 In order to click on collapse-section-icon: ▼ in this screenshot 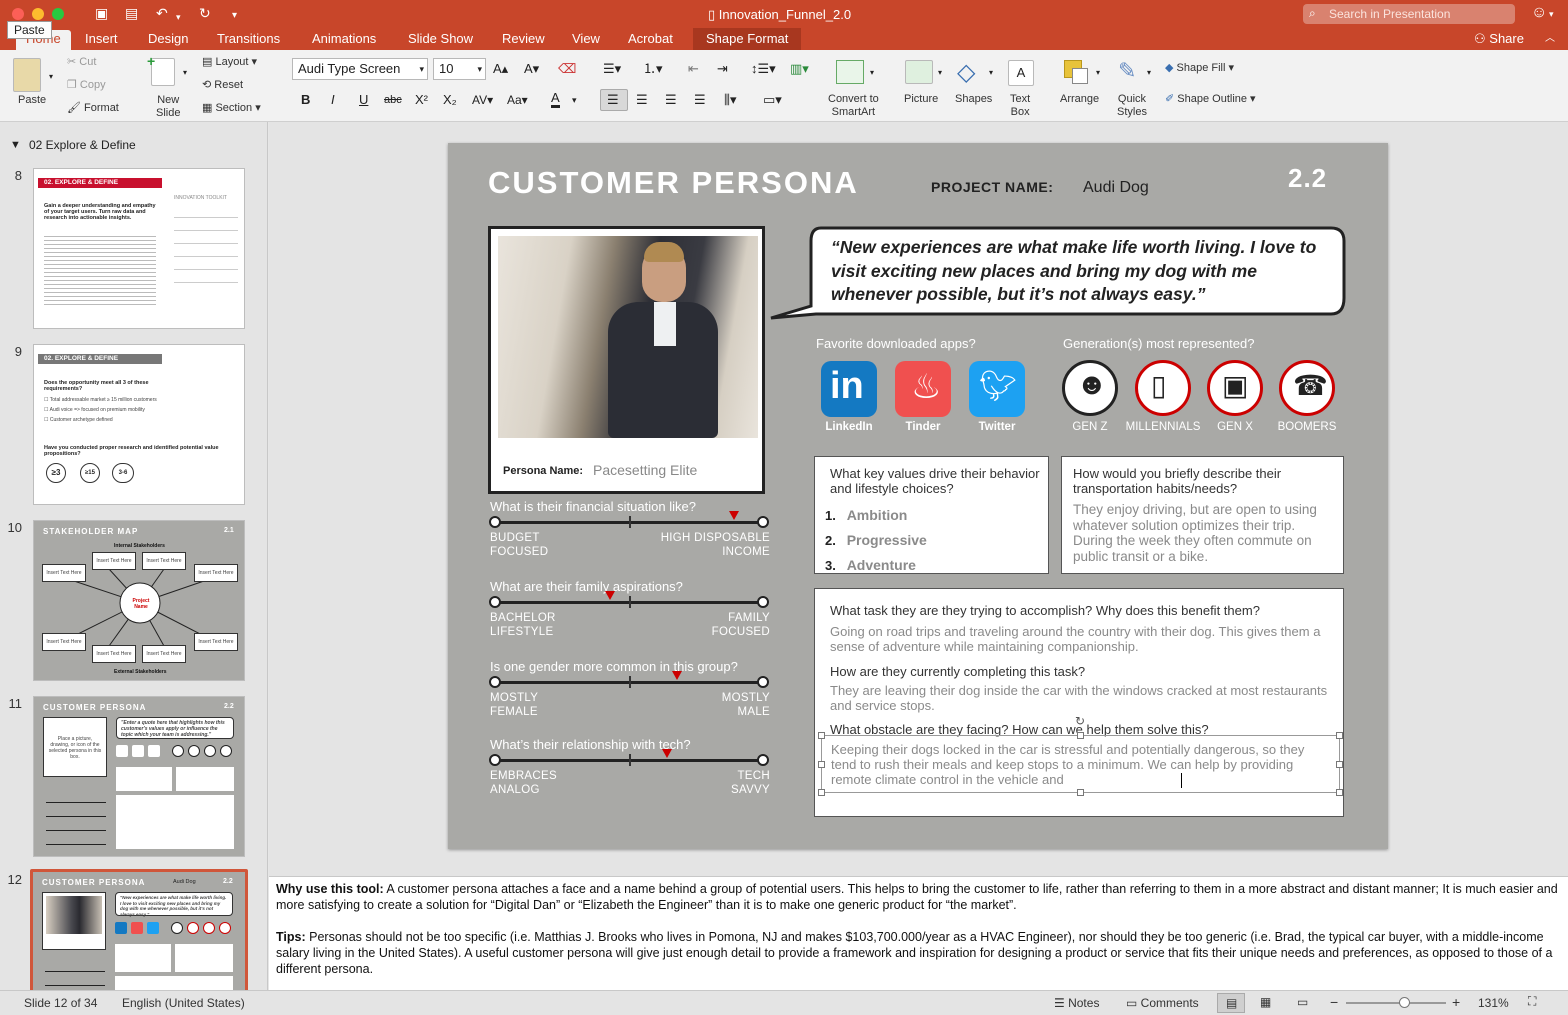, I will do `click(15, 145)`.